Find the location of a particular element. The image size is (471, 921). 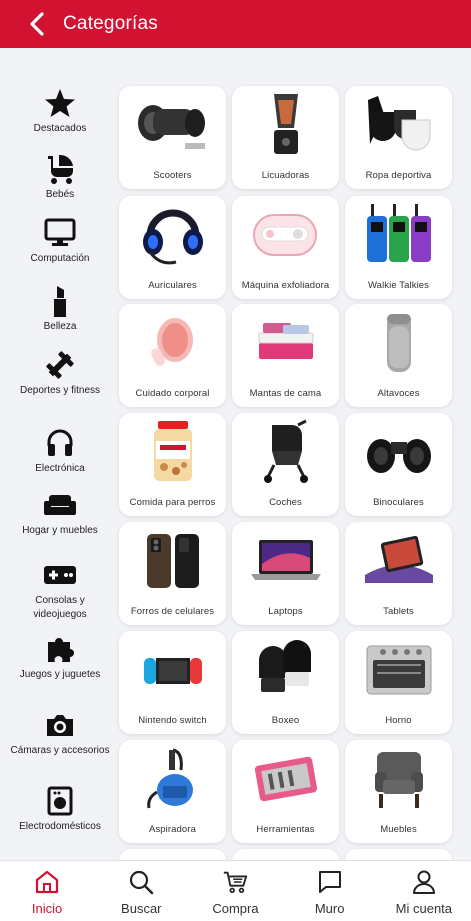

category-card-aspiradora: Aspiradora is located at coordinates (172, 791).